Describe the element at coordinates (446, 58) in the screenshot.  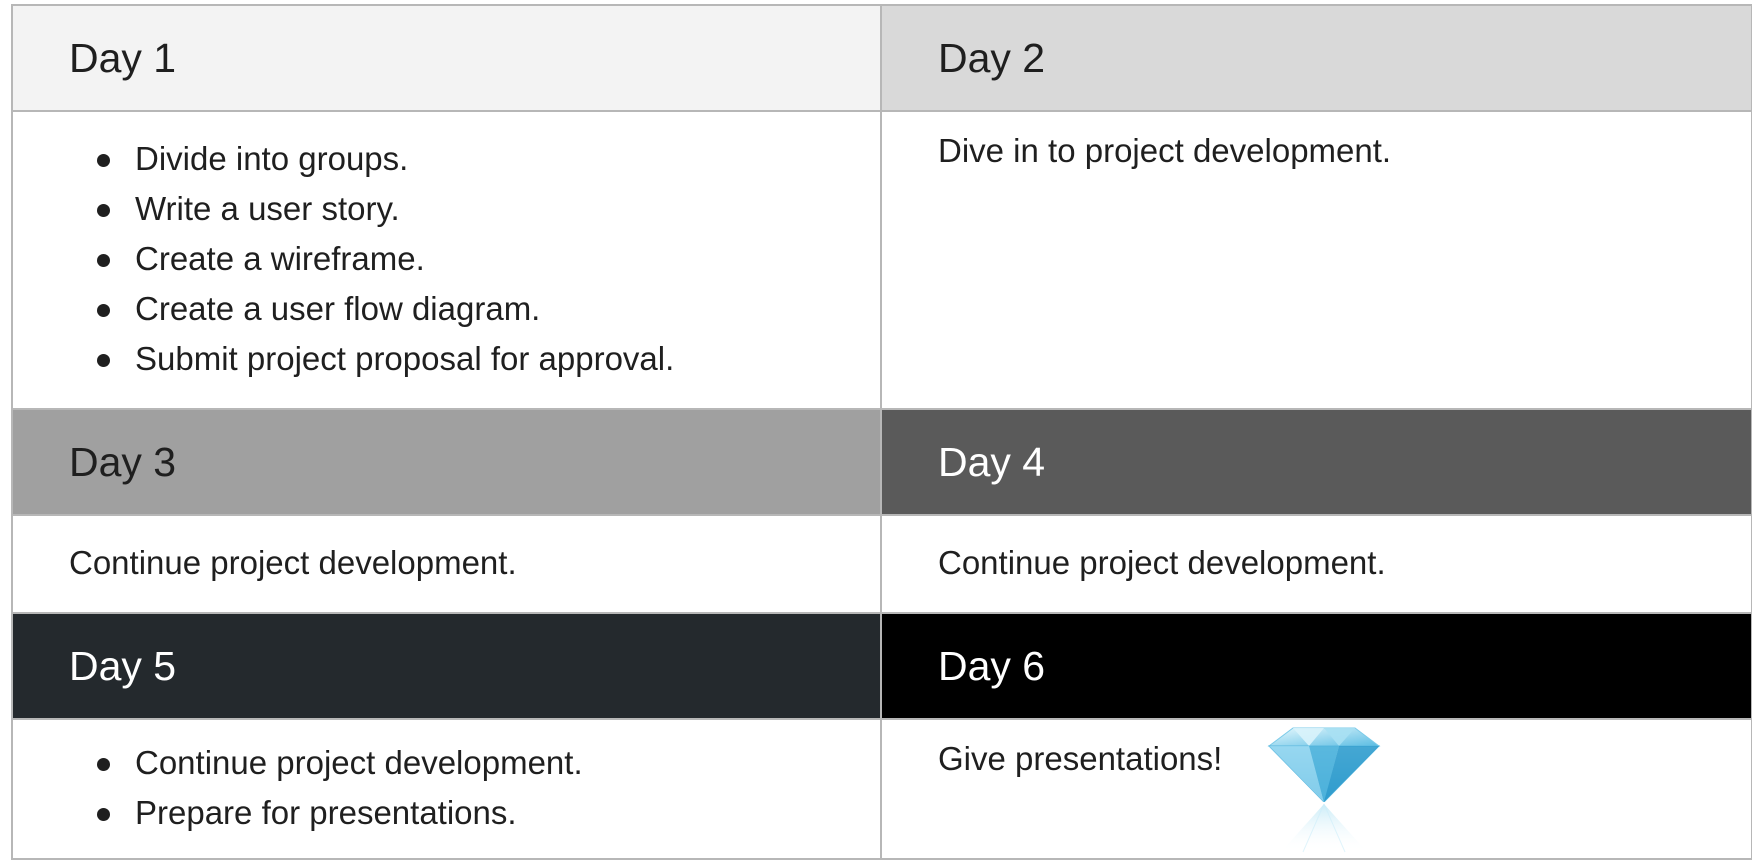
I see `day-1-header: Day 1` at that location.